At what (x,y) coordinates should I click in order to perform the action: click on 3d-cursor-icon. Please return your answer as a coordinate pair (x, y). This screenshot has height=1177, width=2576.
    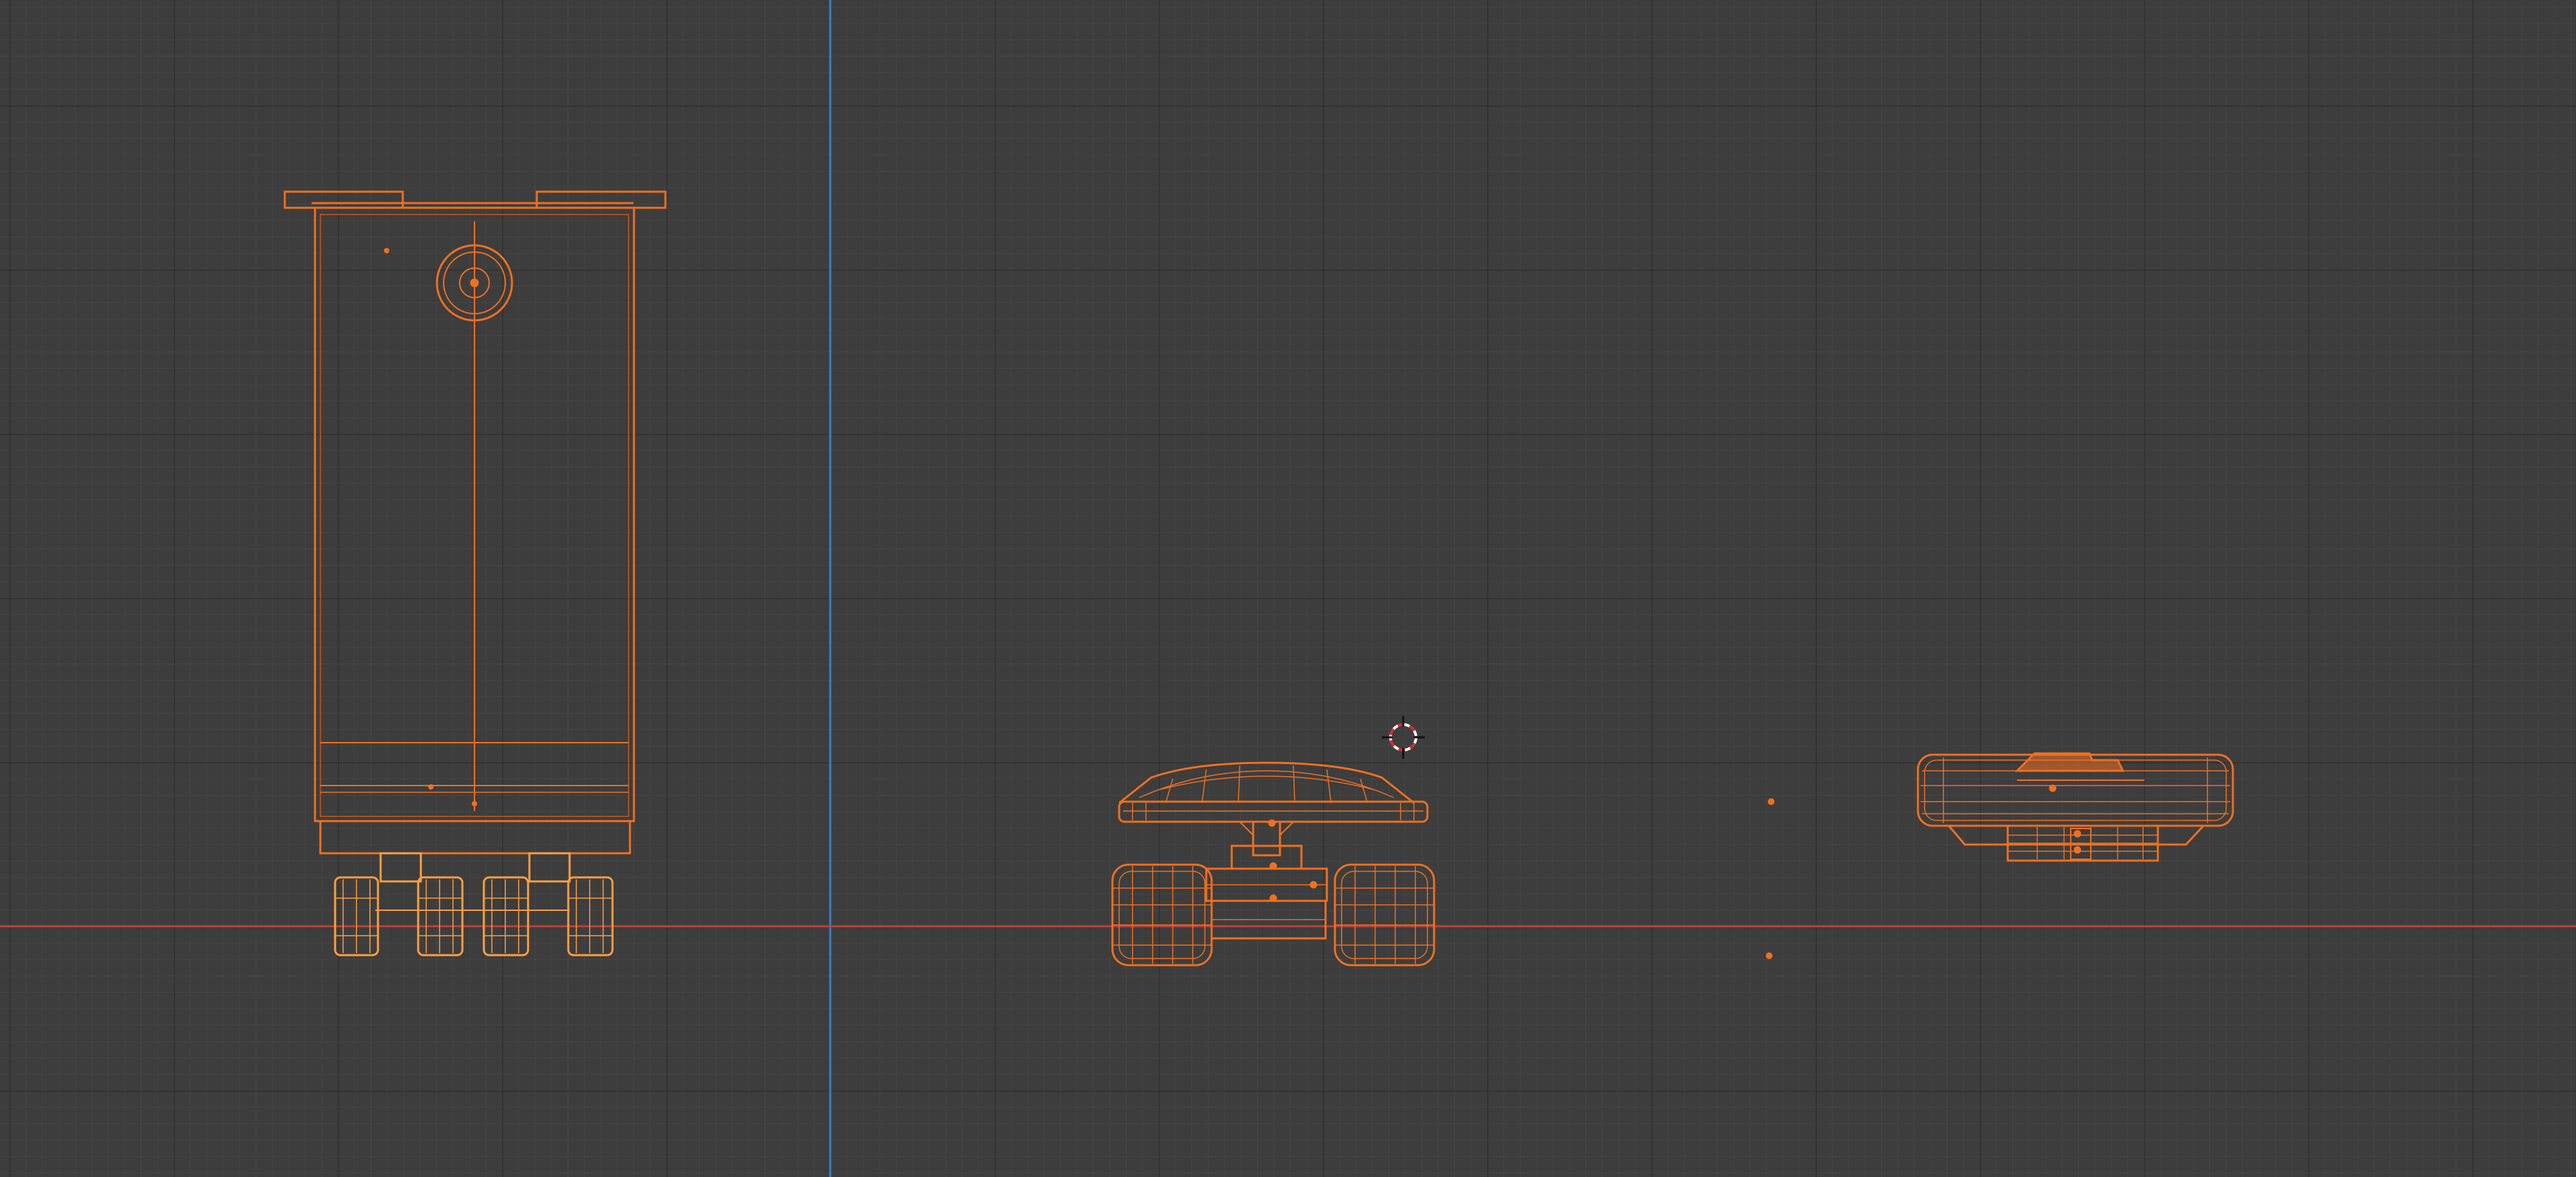
    Looking at the image, I should click on (1403, 737).